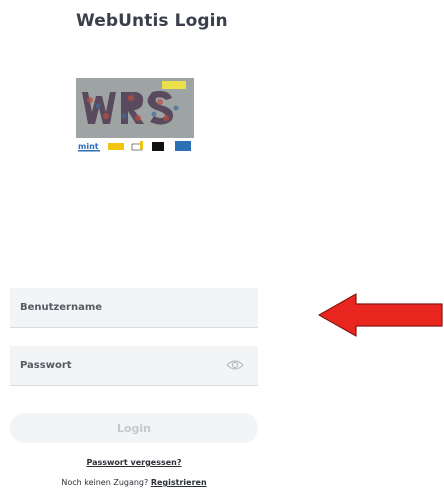 This screenshot has width=444, height=495. I want to click on register-prompt: Noch keinen Zugang? Registrieren, so click(134, 482).